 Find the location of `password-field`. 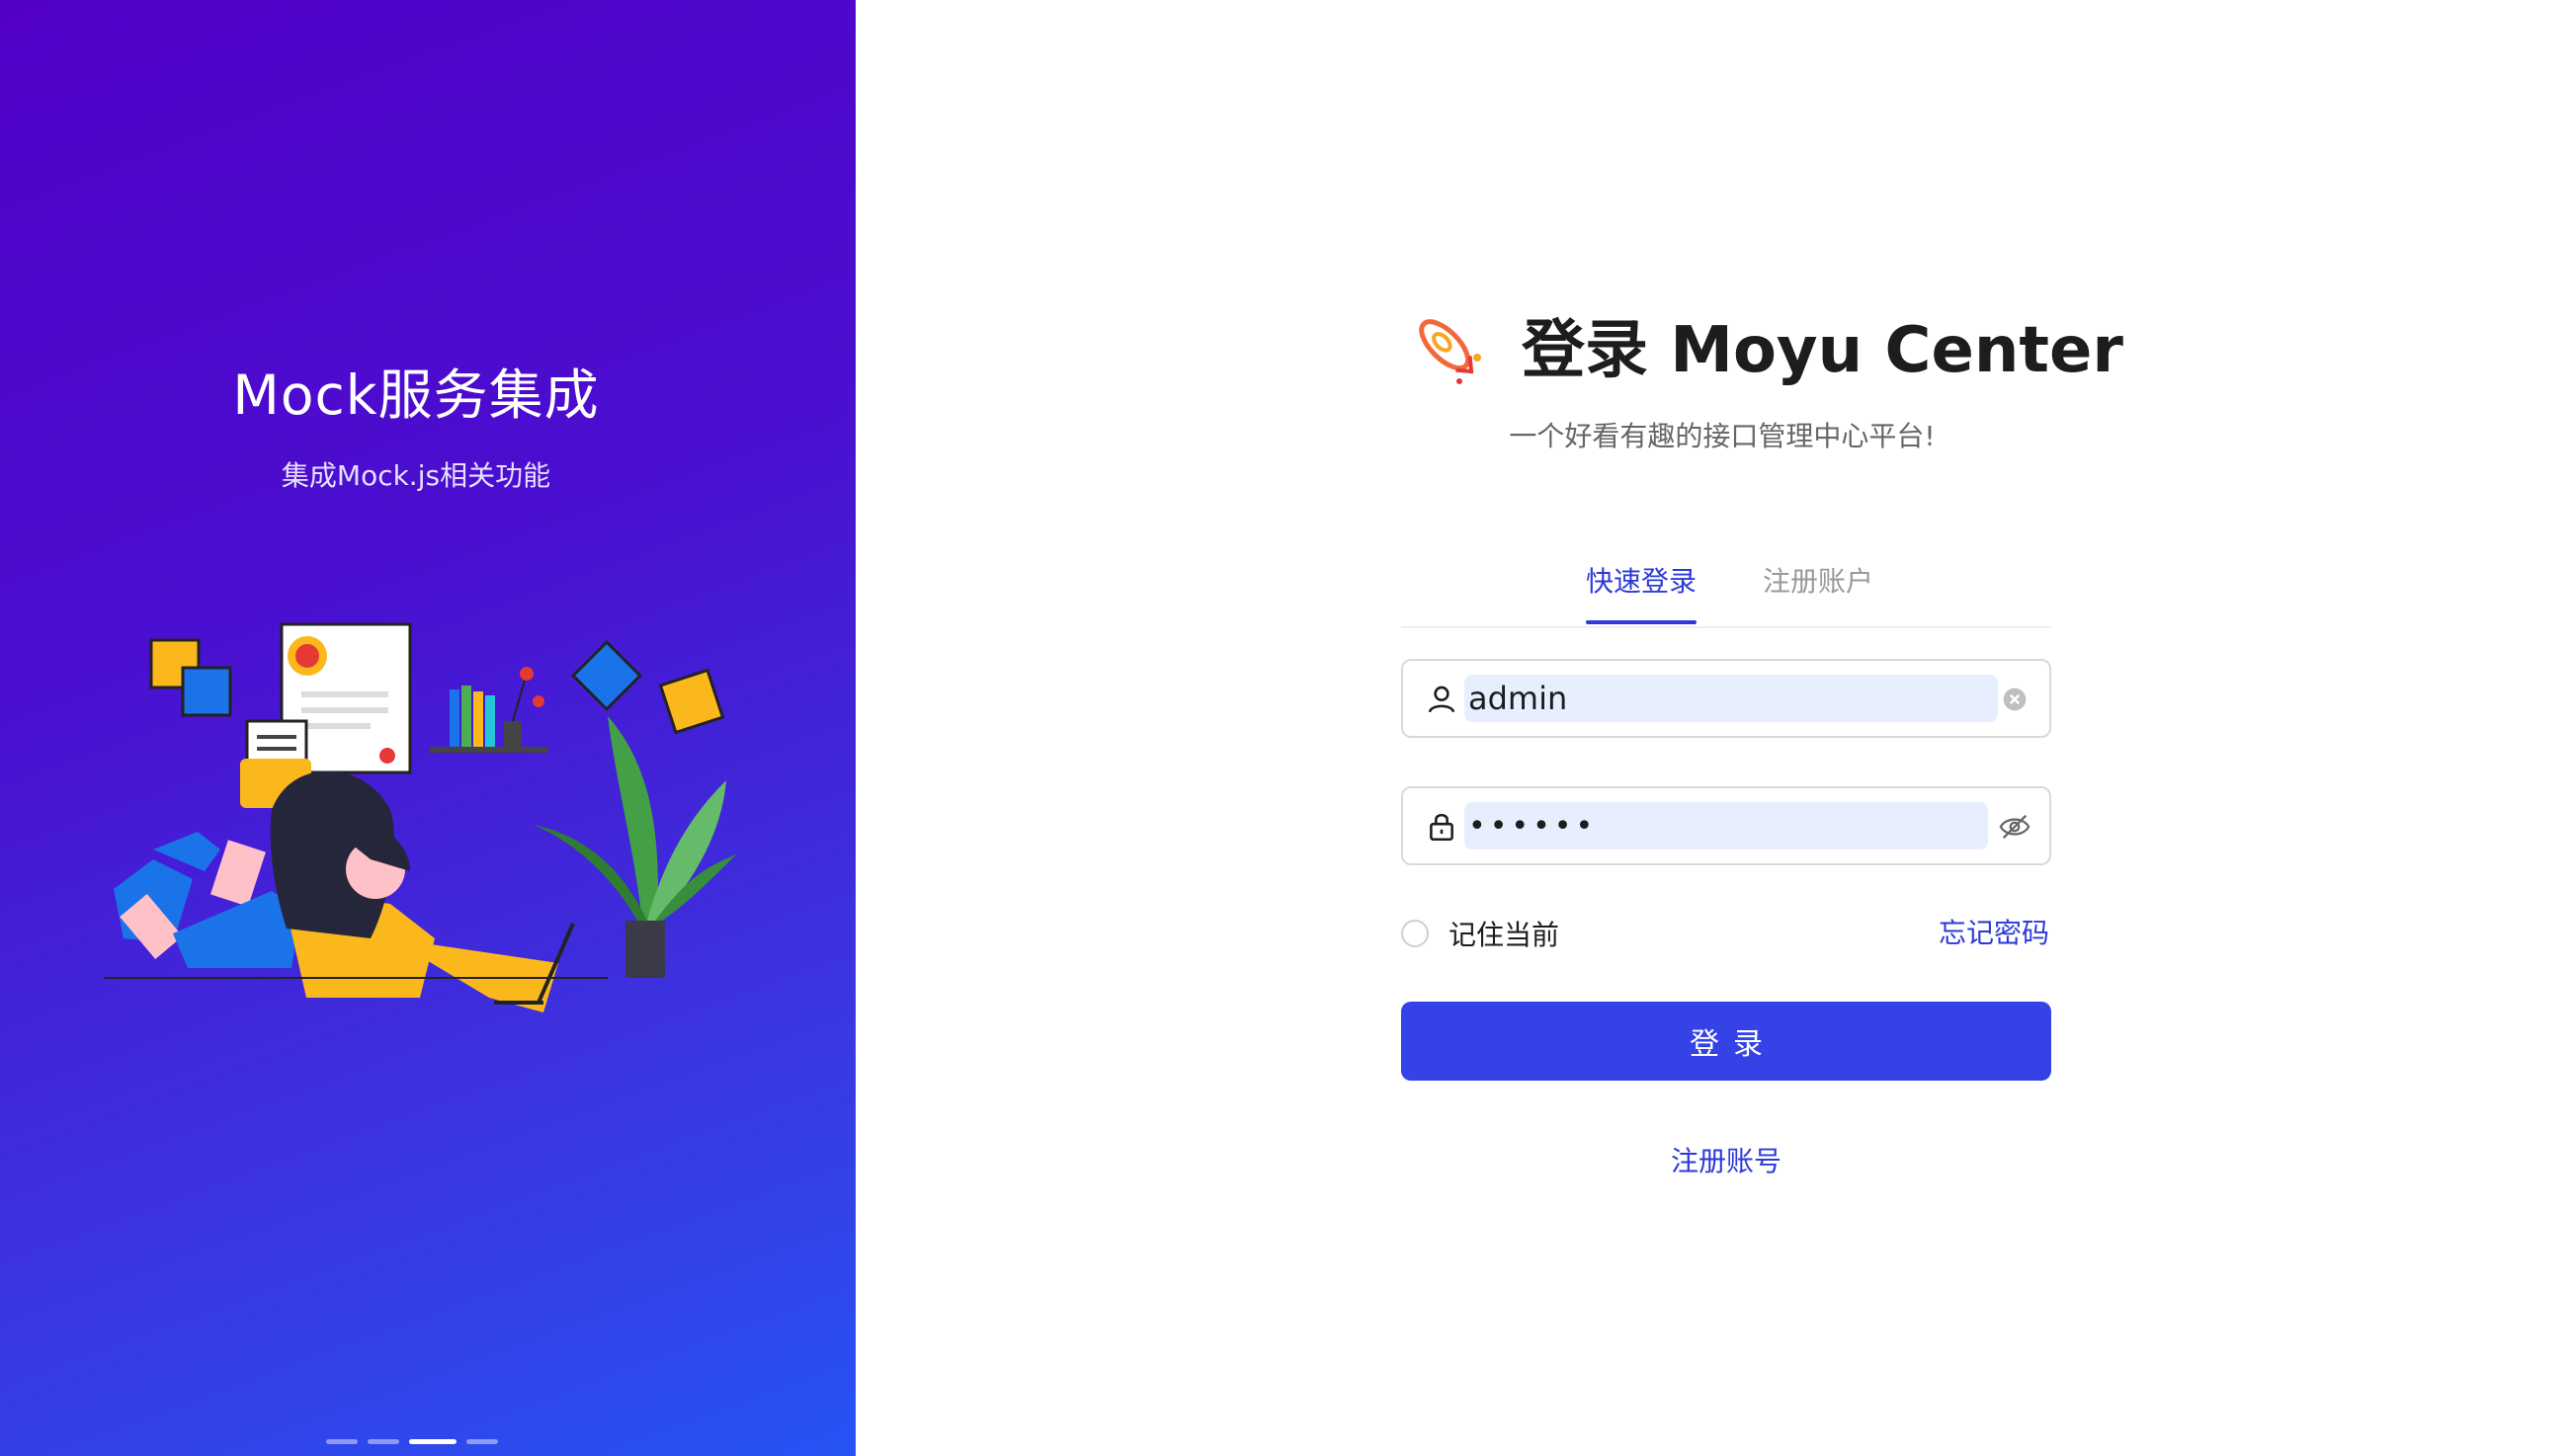

password-field is located at coordinates (1726, 825).